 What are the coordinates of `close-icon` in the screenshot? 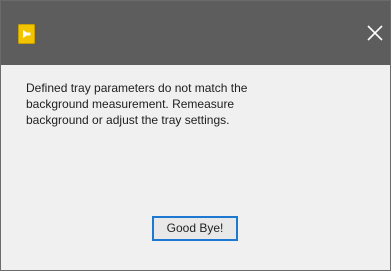 It's located at (375, 33).